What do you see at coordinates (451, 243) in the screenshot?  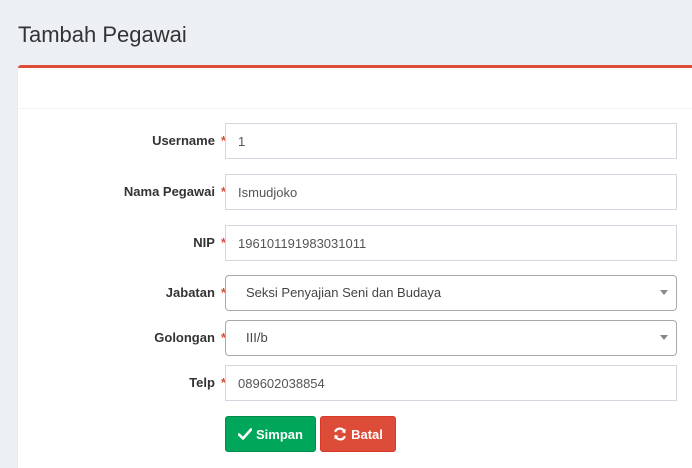 I see `nip-input` at bounding box center [451, 243].